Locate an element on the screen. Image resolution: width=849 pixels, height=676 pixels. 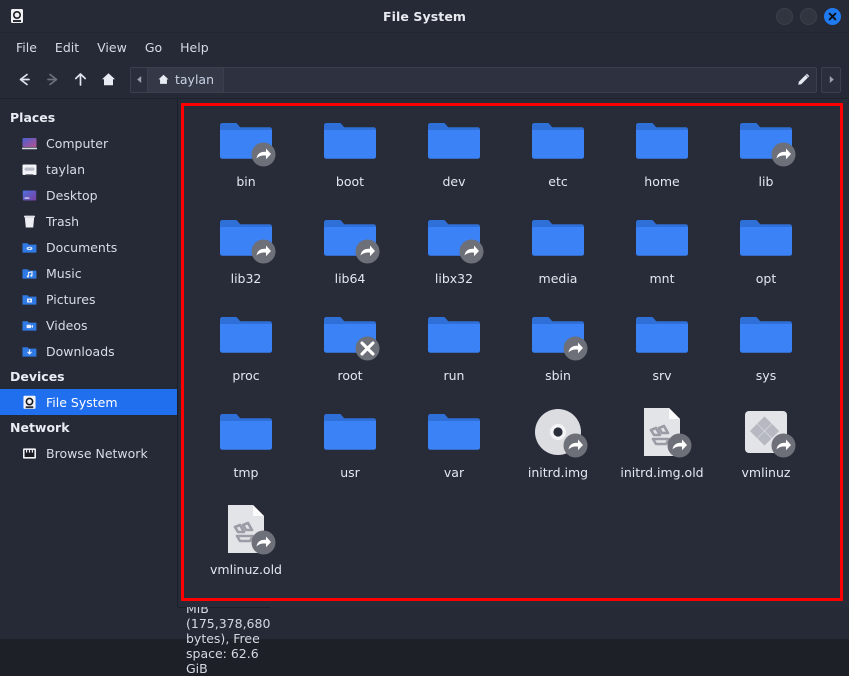
unreadable-emblem is located at coordinates (367, 348).